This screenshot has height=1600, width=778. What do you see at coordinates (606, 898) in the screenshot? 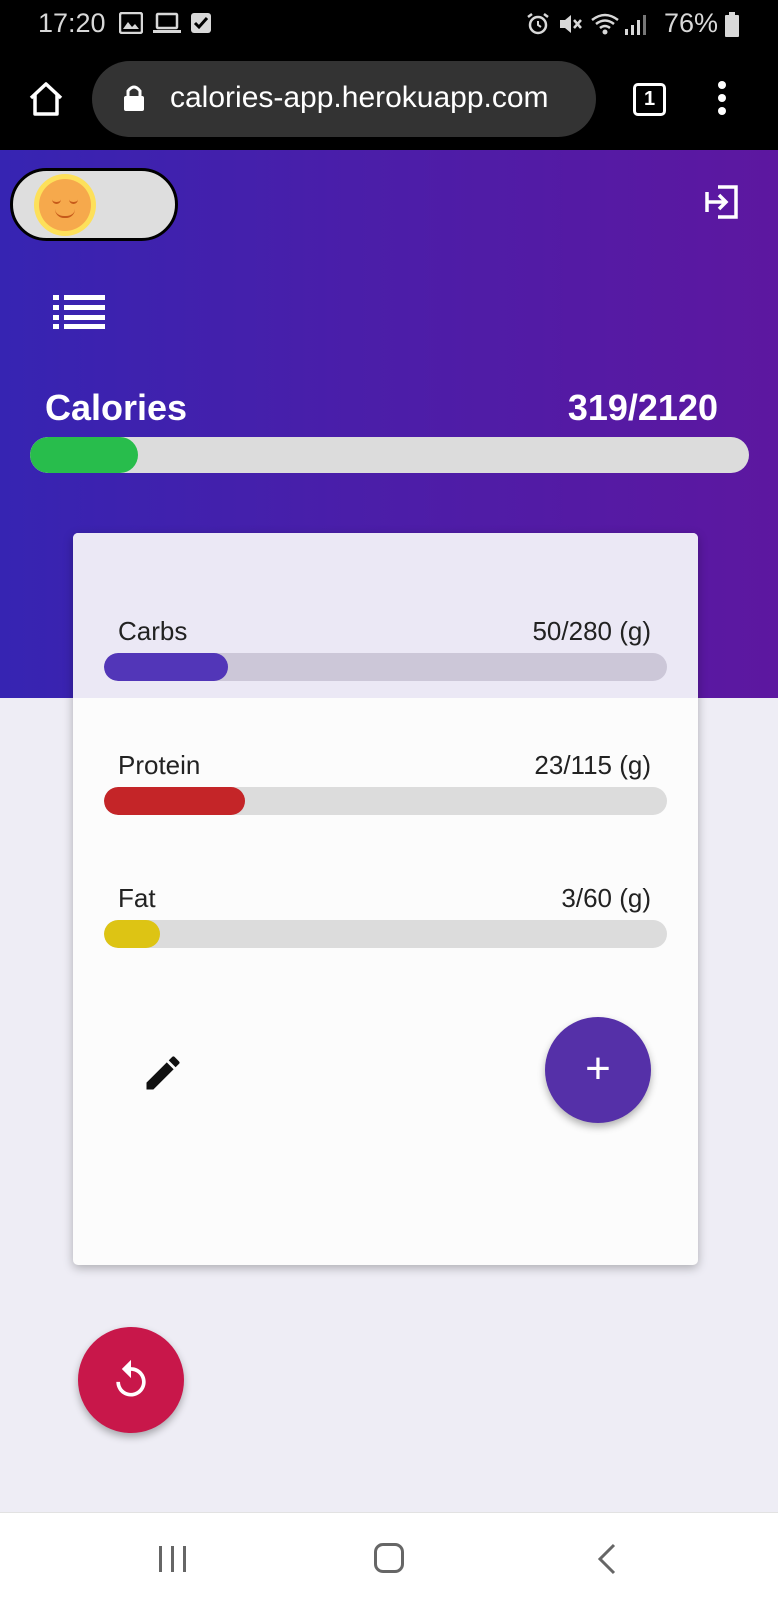
I see `macro-value: 3/60 (g)` at bounding box center [606, 898].